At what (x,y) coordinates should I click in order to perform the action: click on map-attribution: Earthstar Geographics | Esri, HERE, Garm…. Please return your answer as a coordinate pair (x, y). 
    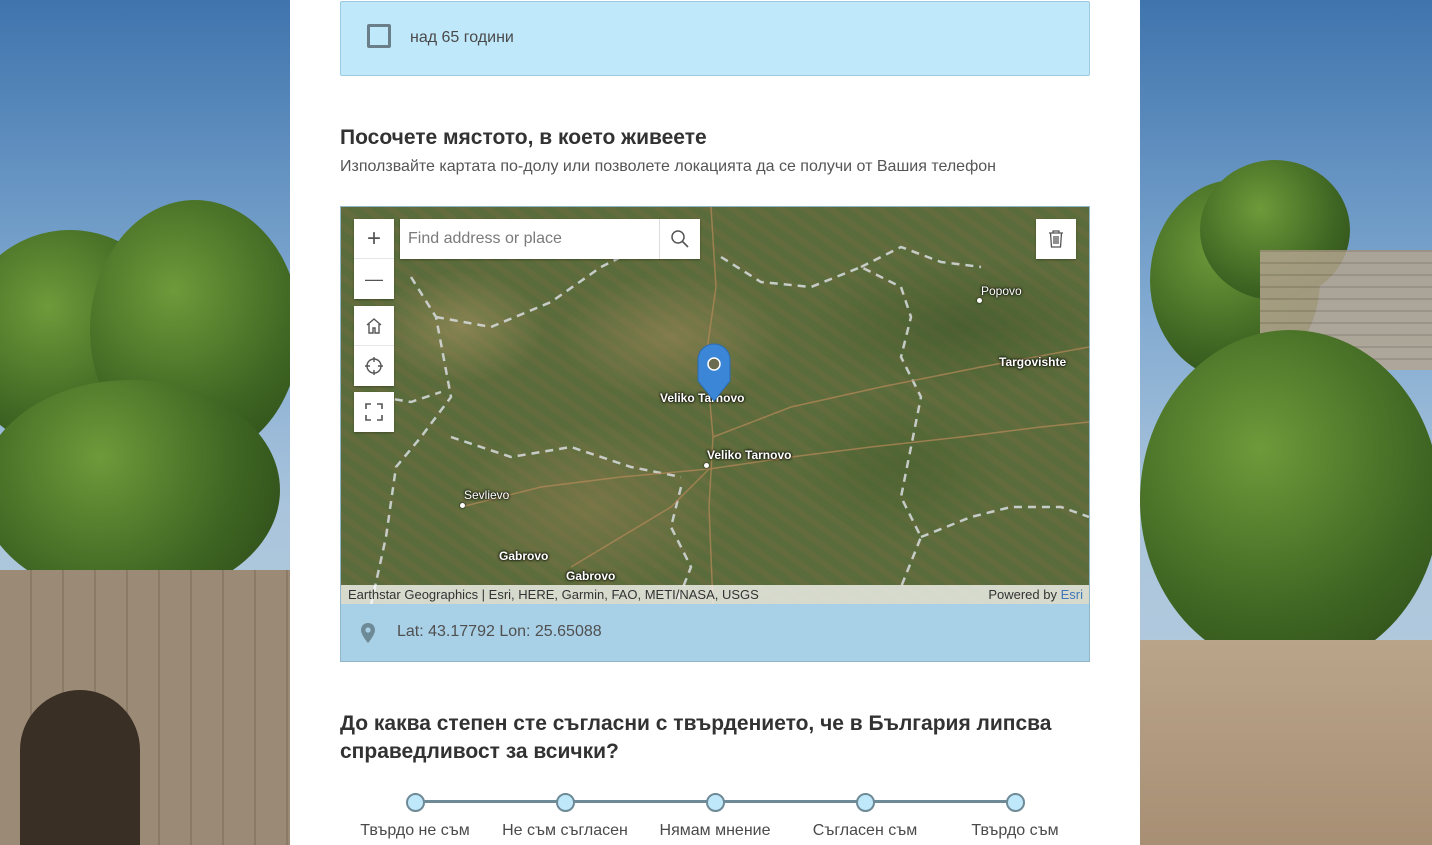
    Looking at the image, I should click on (715, 595).